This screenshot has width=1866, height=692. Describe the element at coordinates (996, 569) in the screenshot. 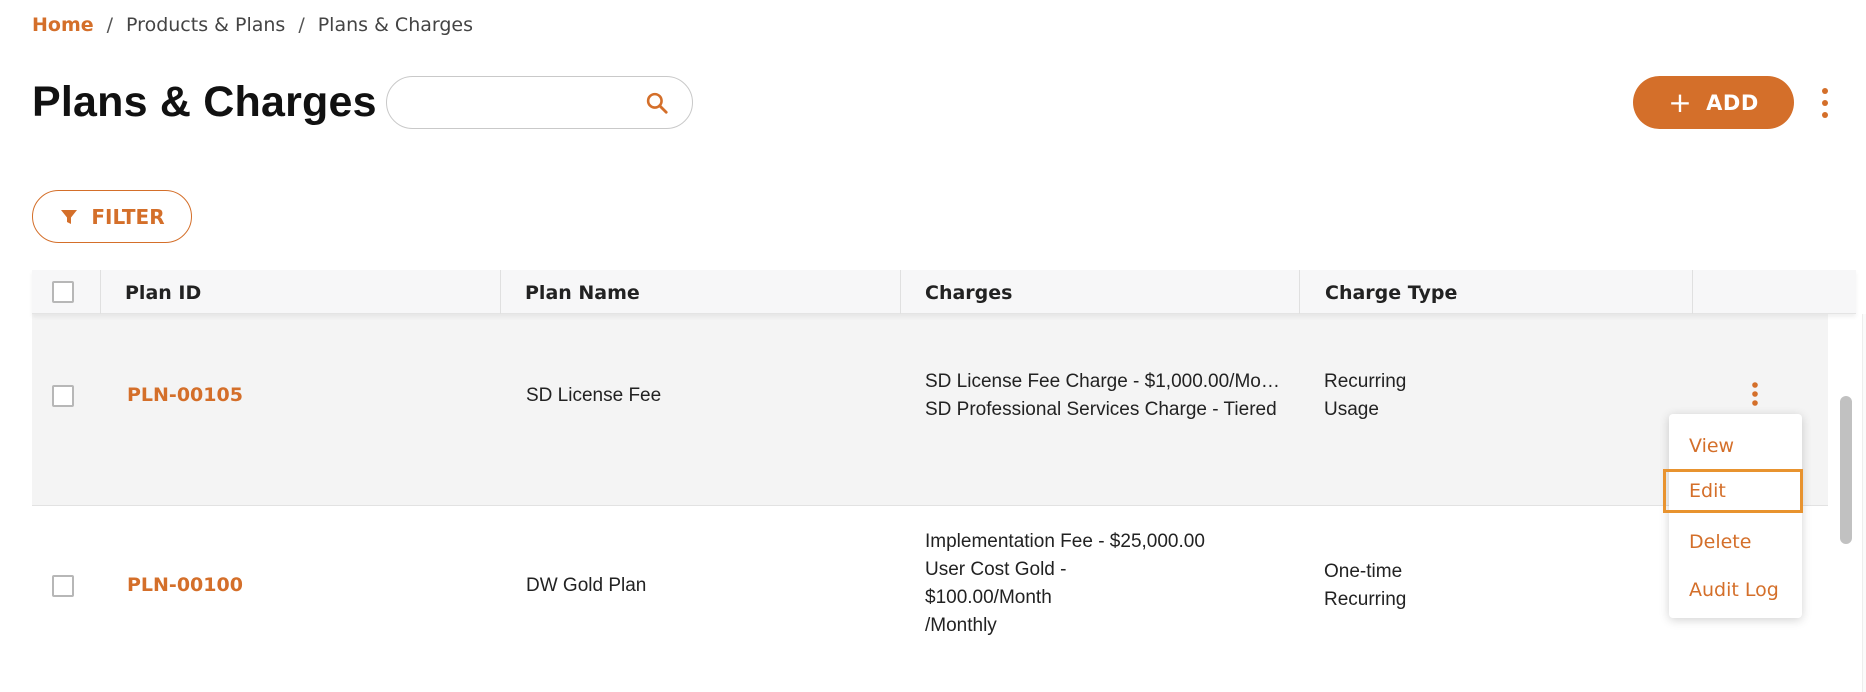

I see `charge-line: User Cost Gold -` at that location.